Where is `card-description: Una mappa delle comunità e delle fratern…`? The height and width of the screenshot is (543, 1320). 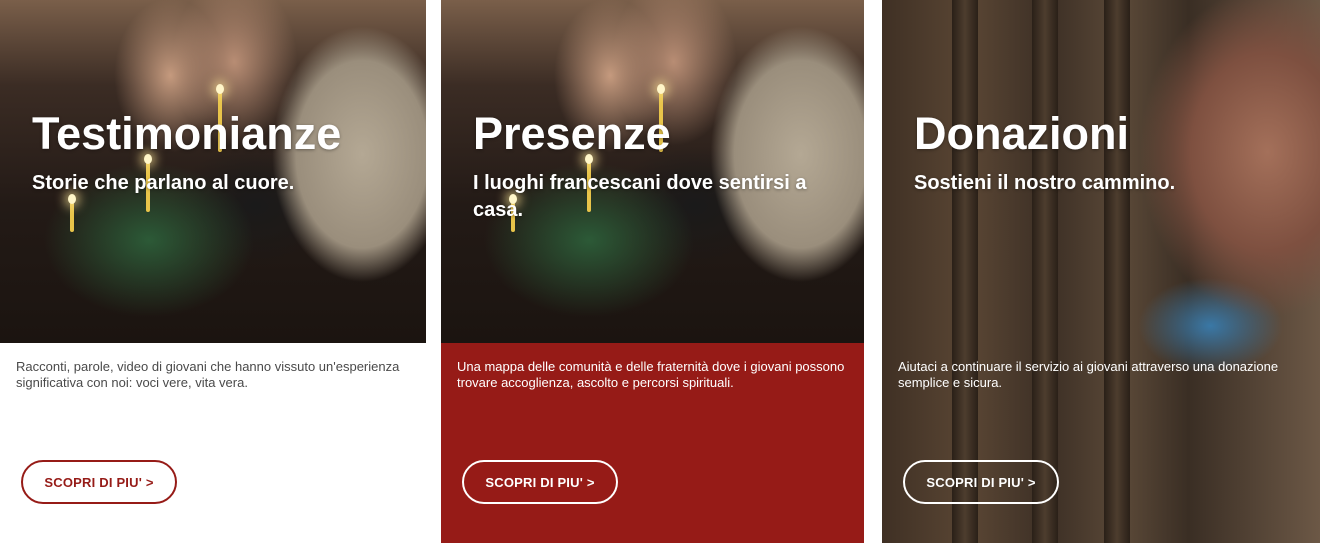
card-description: Una mappa delle comunità e delle fratern… is located at coordinates (651, 374).